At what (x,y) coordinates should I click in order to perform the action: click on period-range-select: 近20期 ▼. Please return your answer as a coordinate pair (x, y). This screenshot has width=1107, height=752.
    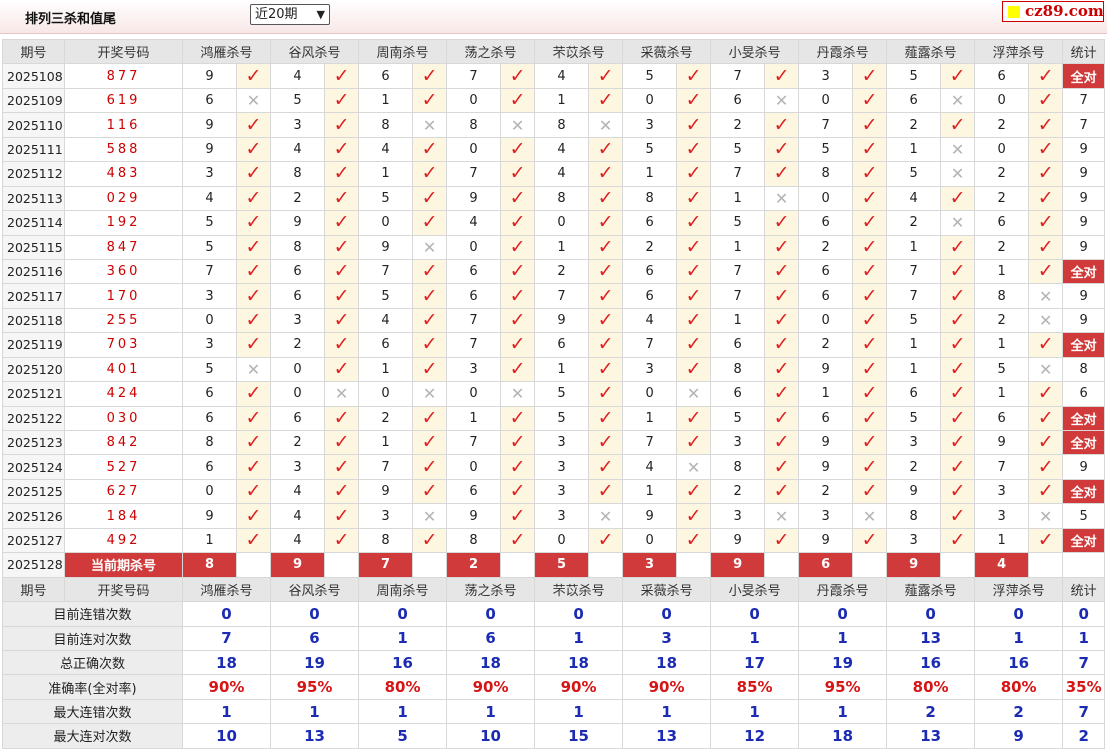
    Looking at the image, I should click on (290, 14).